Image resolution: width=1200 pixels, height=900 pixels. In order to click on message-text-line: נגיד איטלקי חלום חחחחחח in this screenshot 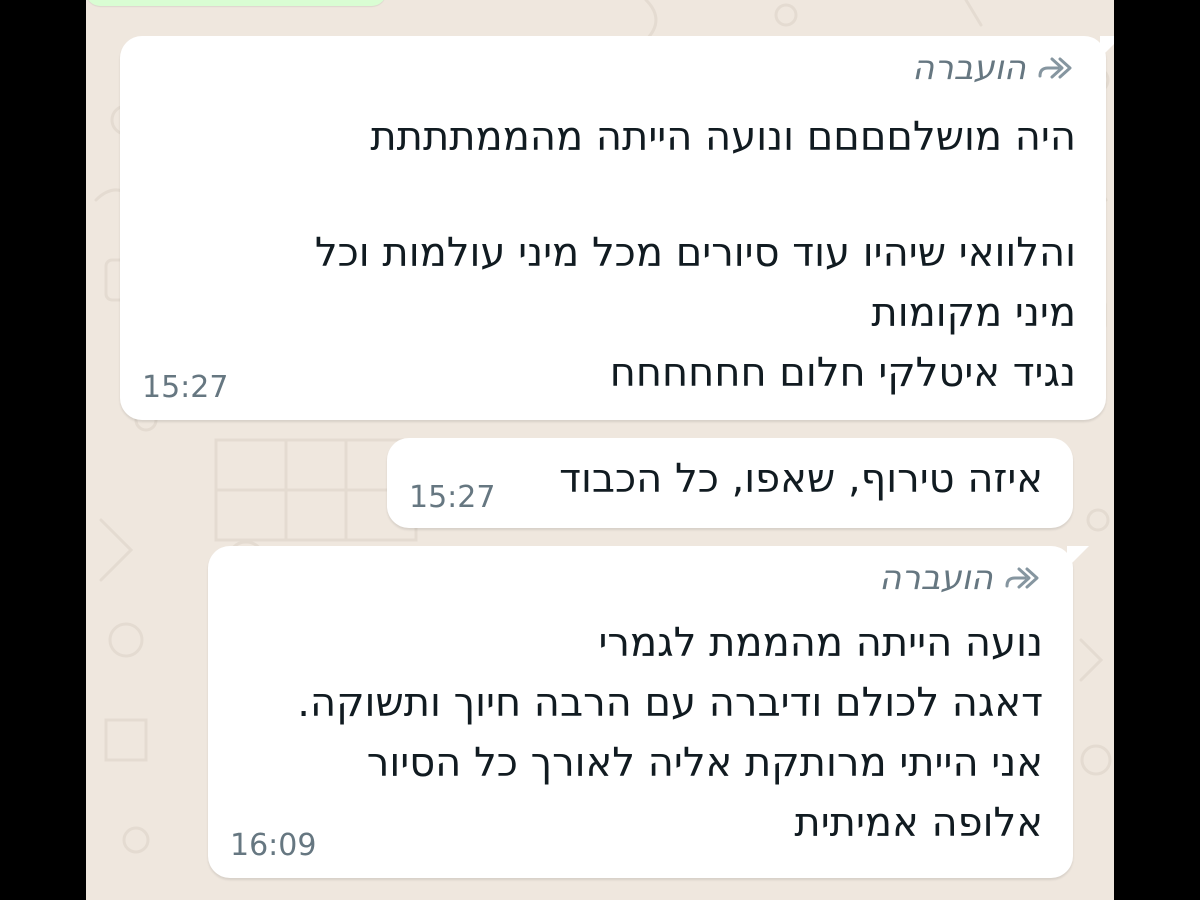, I will do `click(842, 373)`.